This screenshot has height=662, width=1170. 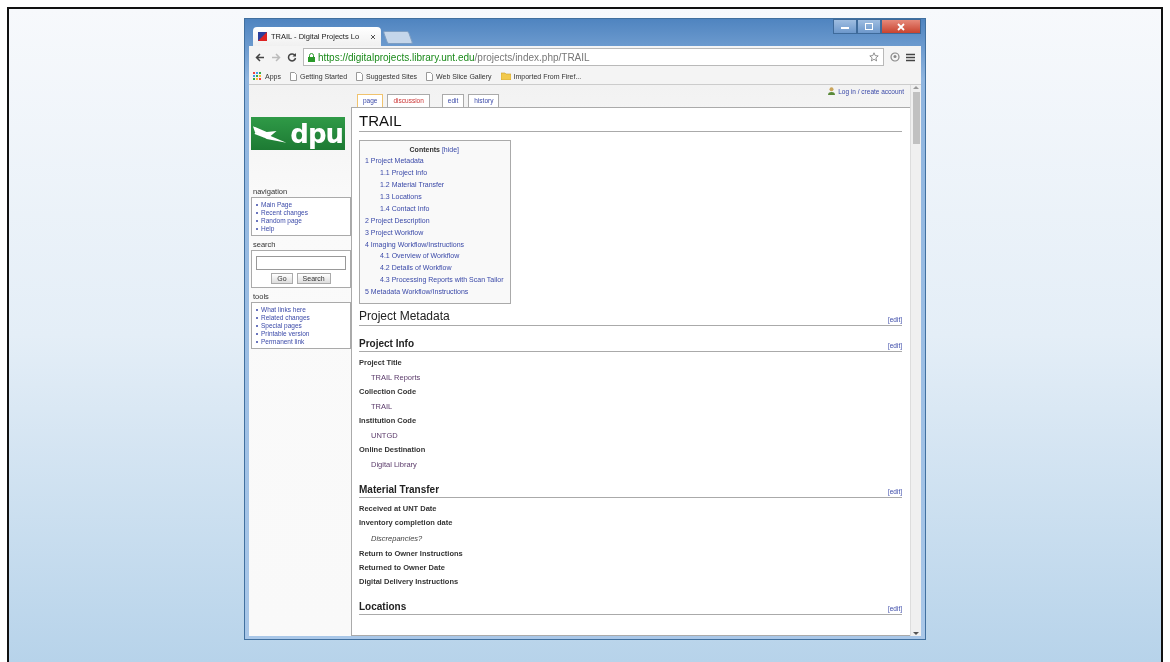 What do you see at coordinates (915, 360) in the screenshot?
I see `scrollbar` at bounding box center [915, 360].